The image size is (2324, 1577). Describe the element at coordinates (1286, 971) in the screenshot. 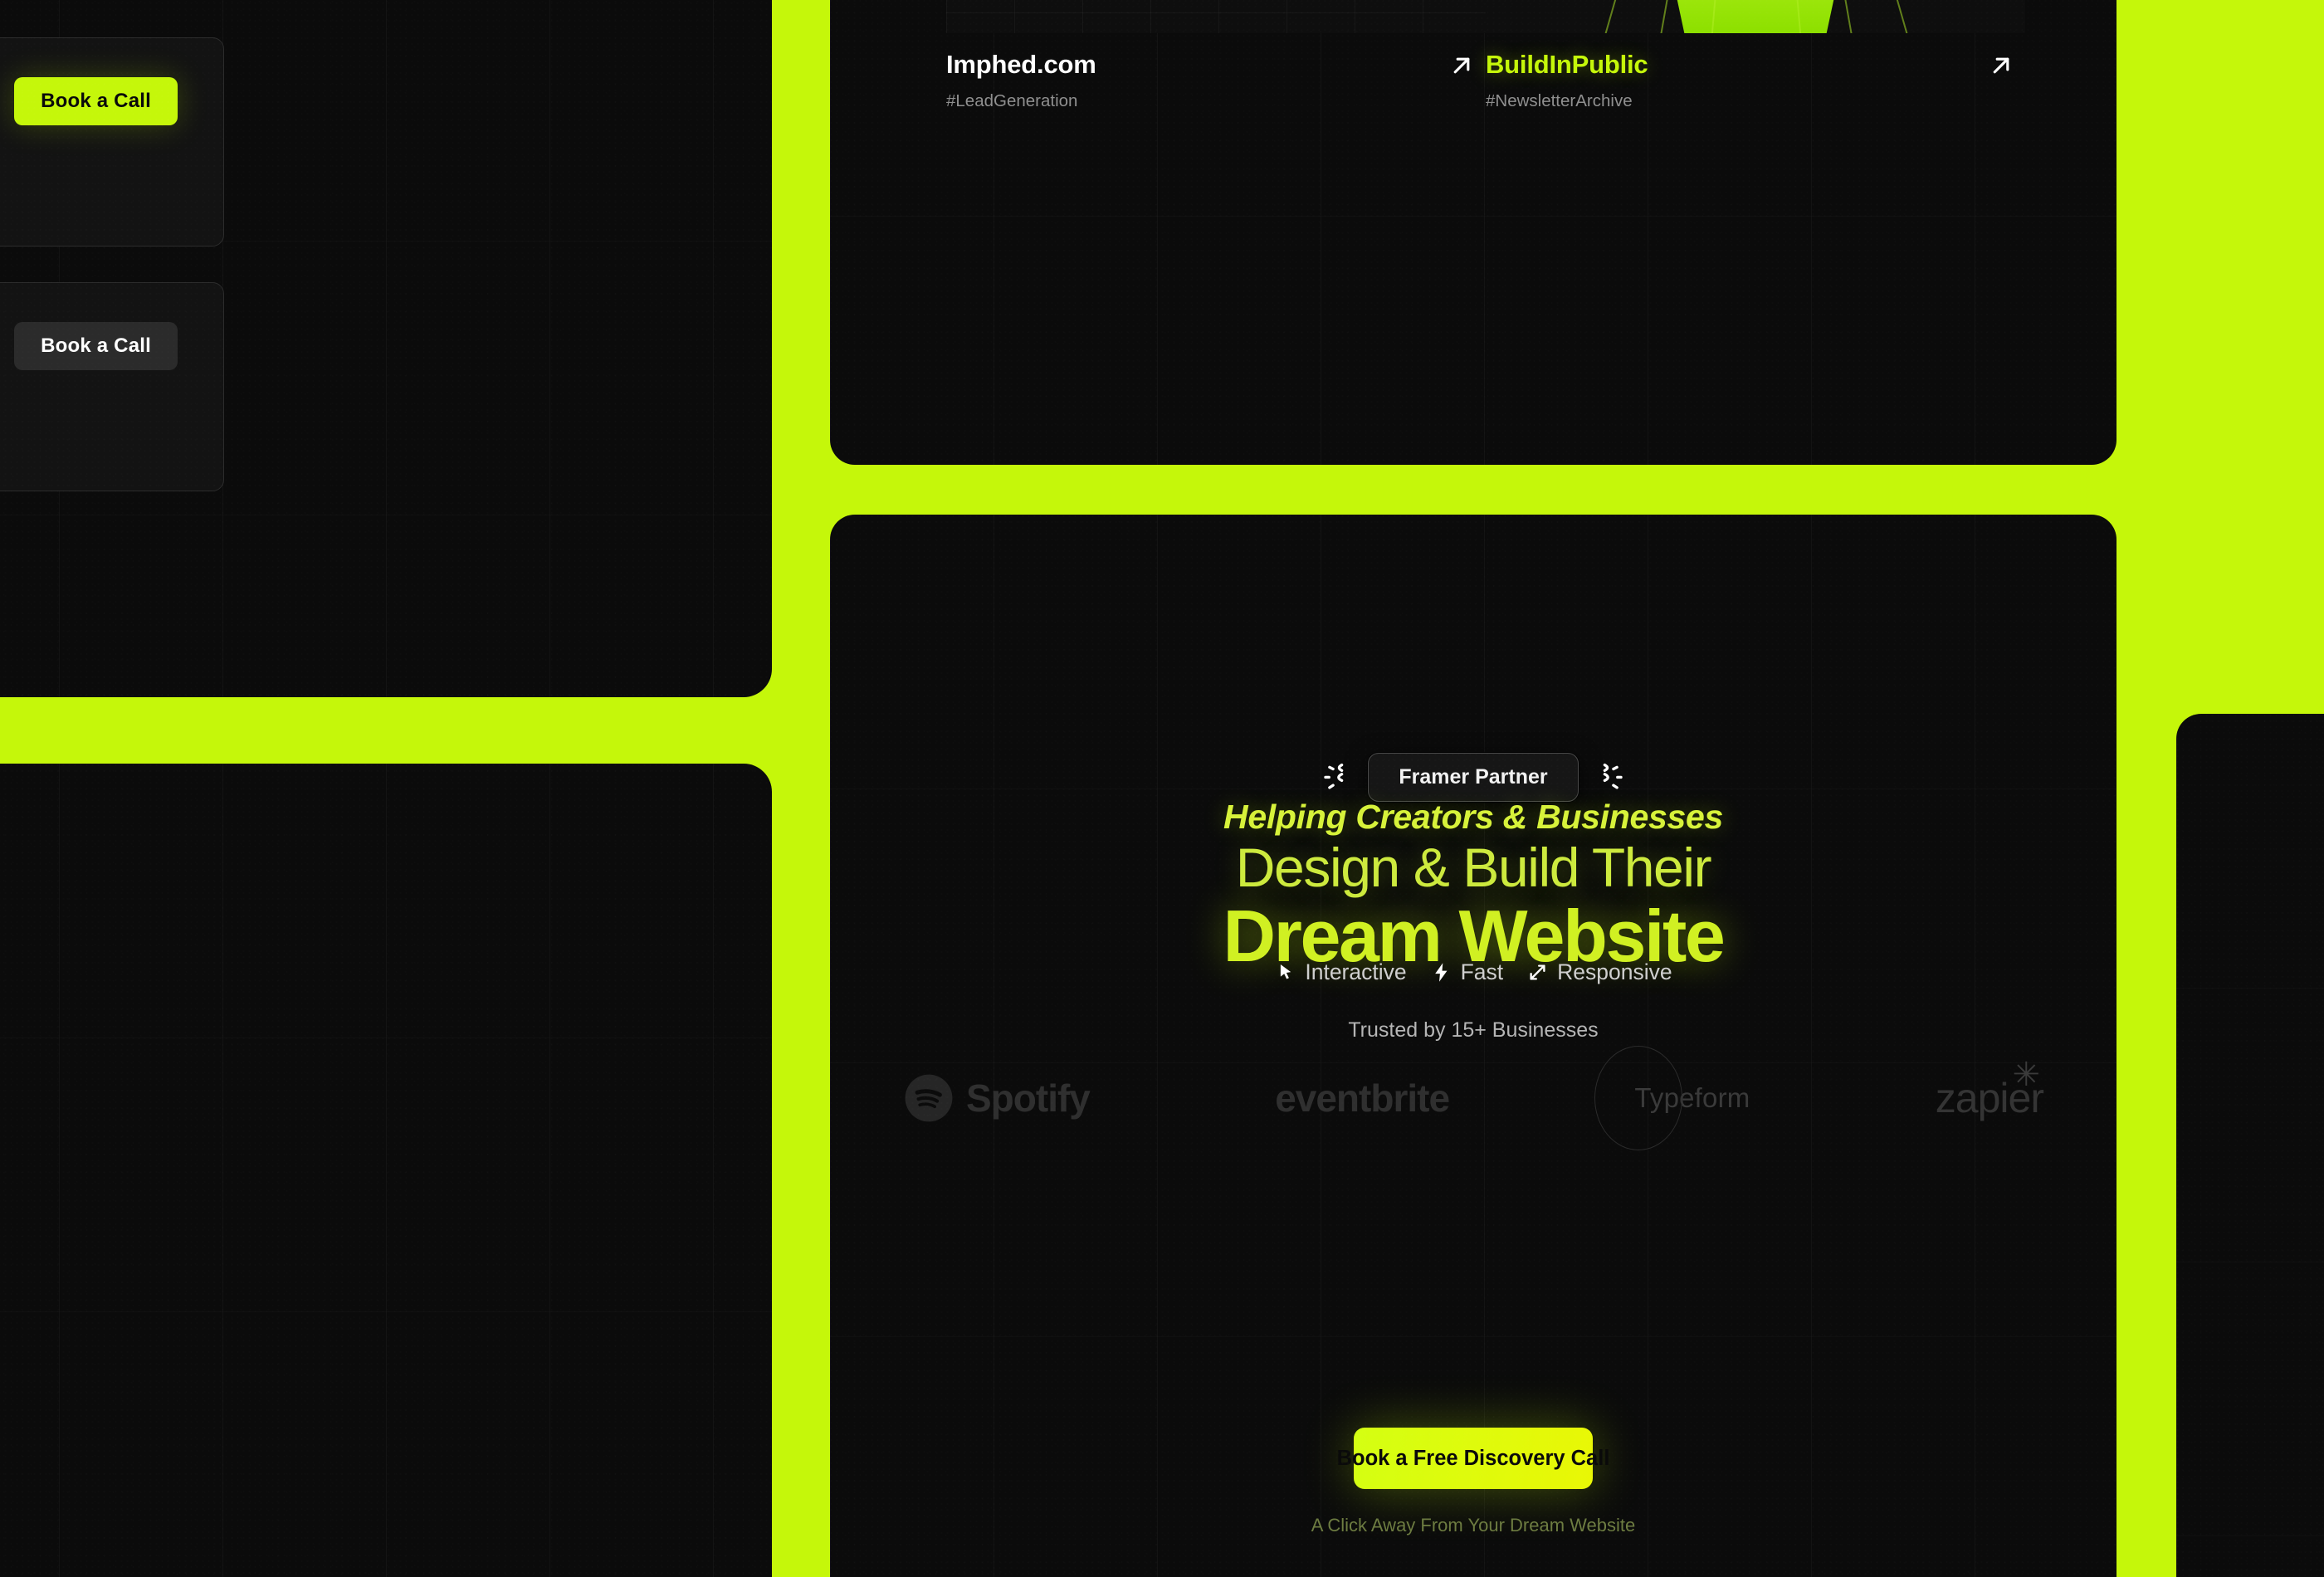

I see `cursor-click-icon` at that location.